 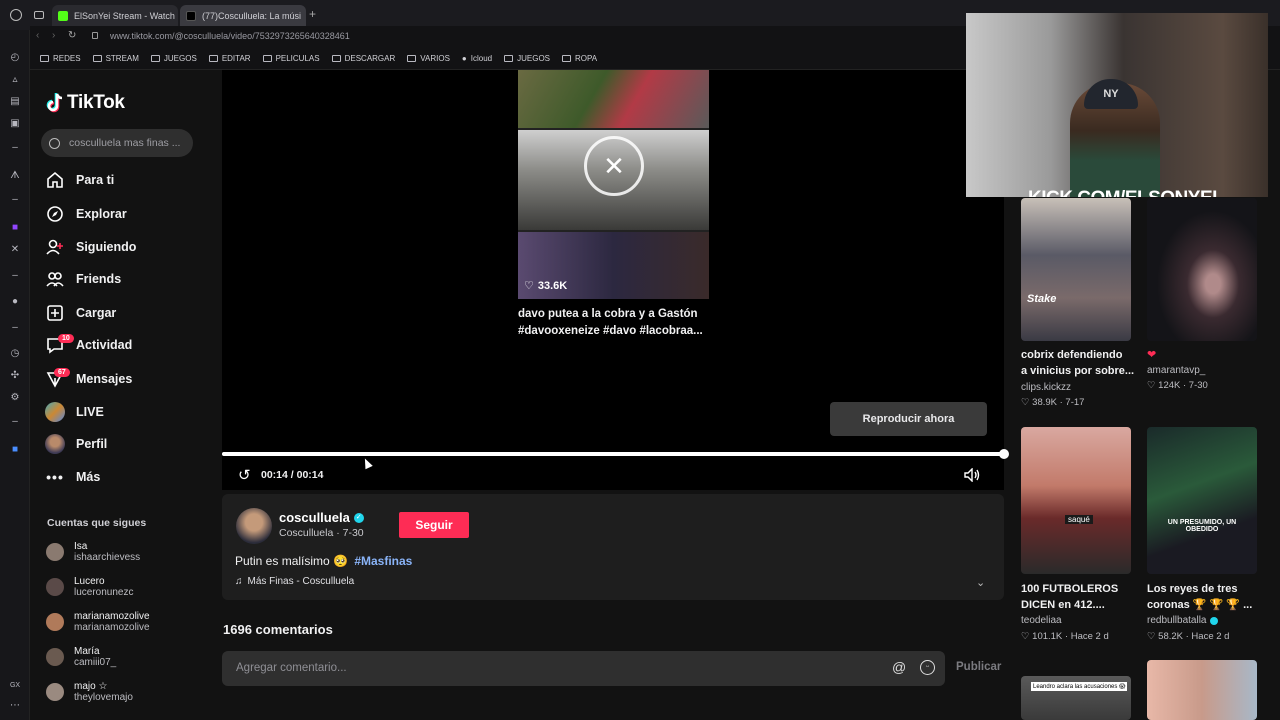 I want to click on end-screen-video-thumbnail: ✕ ♡ 33.6K, so click(x=613, y=184).